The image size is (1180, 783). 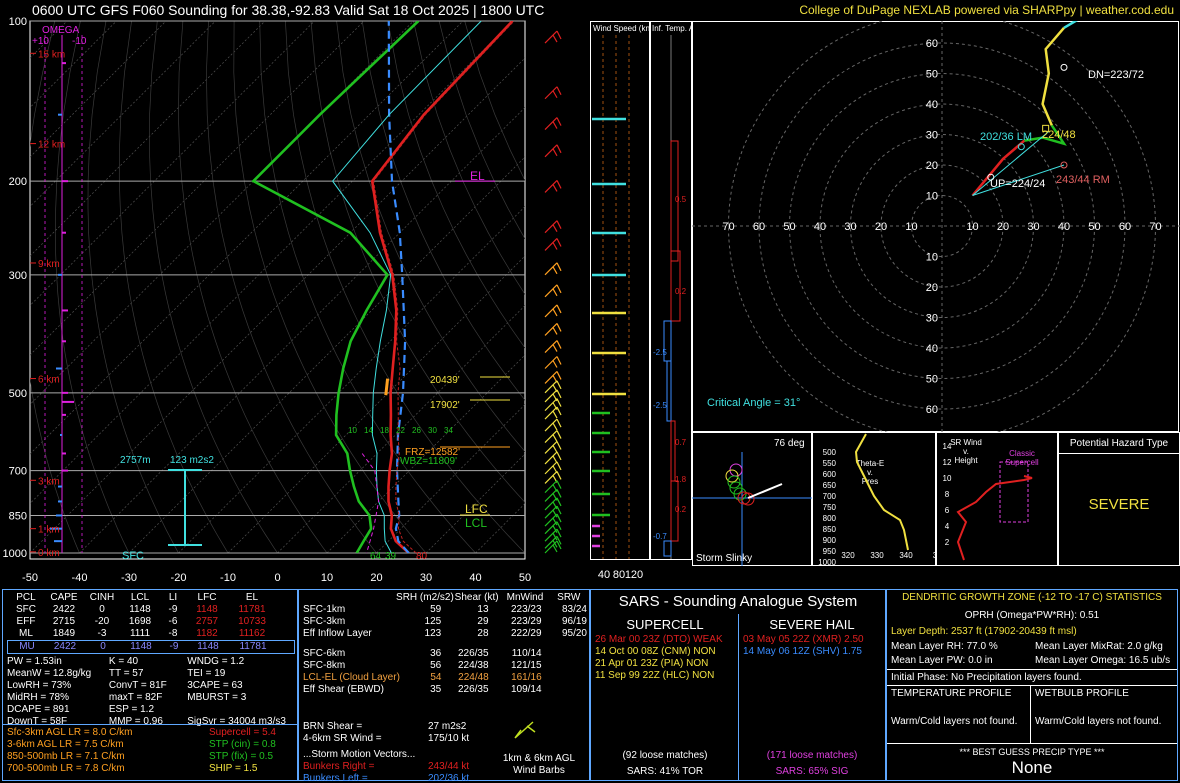 What do you see at coordinates (151, 686) in the screenshot?
I see `thermo-row: LowRH = 73% ConvT = 81F 3CAPE = 63` at bounding box center [151, 686].